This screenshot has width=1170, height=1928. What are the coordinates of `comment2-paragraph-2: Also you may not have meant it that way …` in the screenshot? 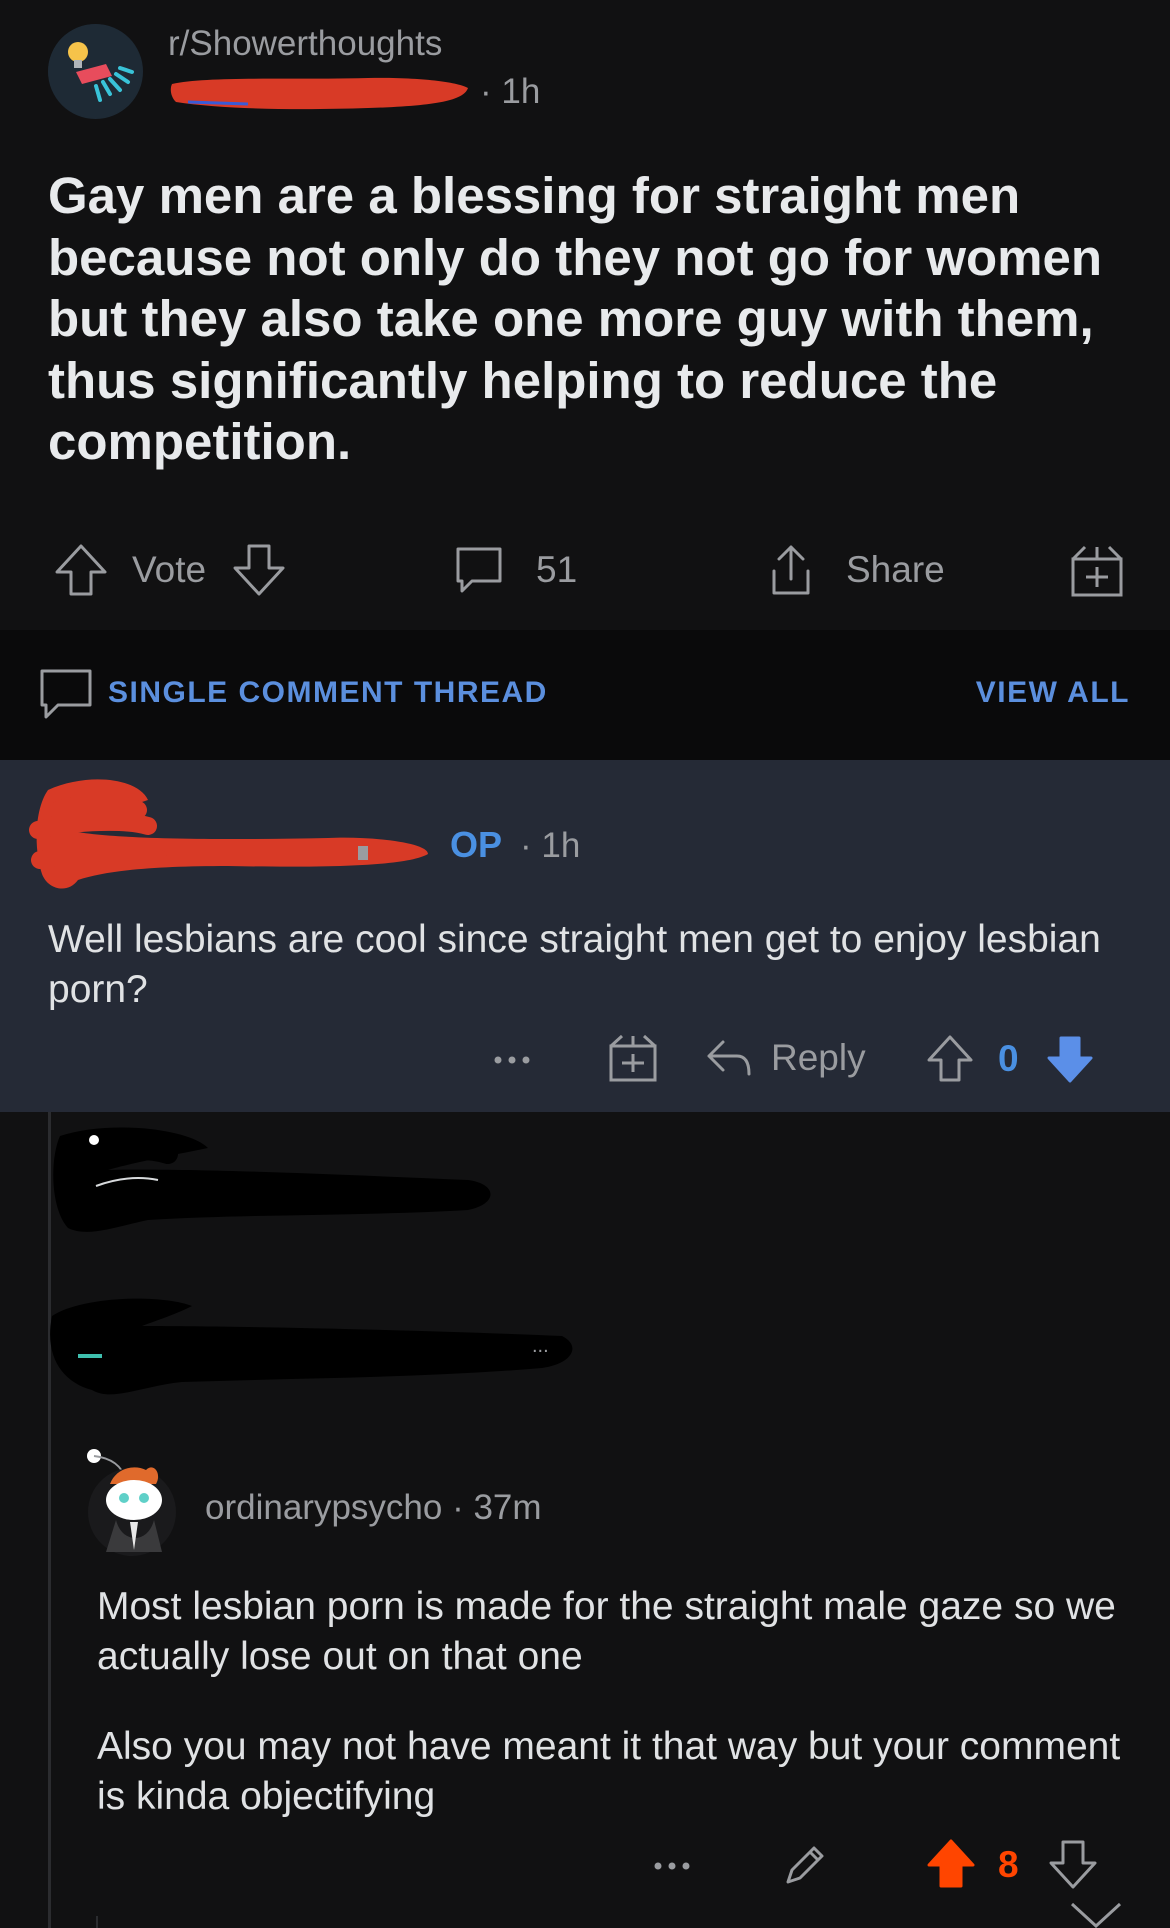 It's located at (609, 1771).